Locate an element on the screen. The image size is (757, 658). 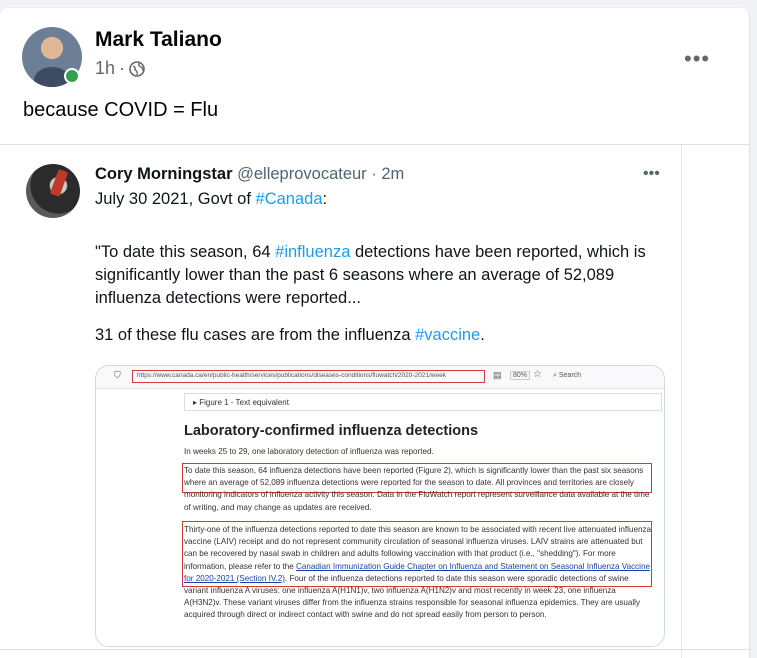
tweet-line-1: July 30 2021, Govt of #Canada: is located at coordinates (211, 199).